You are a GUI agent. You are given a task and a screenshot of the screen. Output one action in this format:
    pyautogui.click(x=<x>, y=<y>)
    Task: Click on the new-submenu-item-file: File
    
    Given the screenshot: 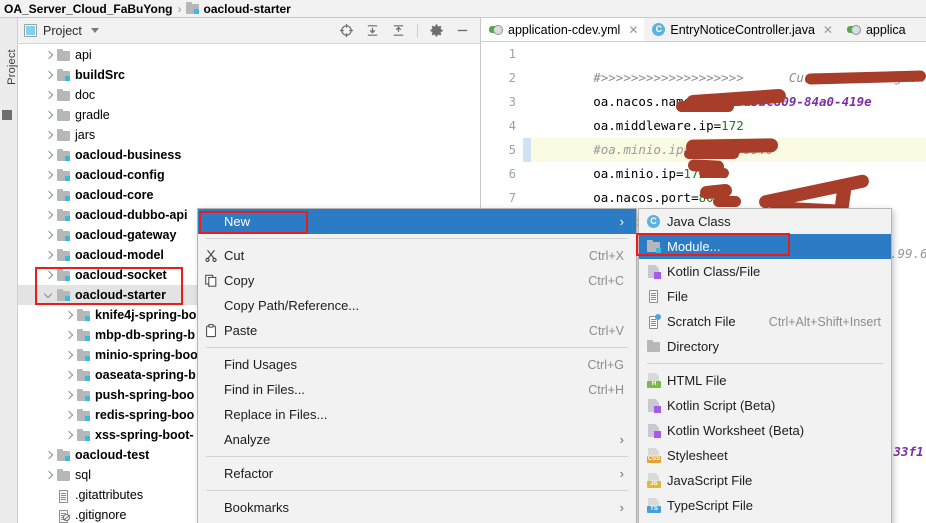 What is the action you would take?
    pyautogui.click(x=765, y=296)
    